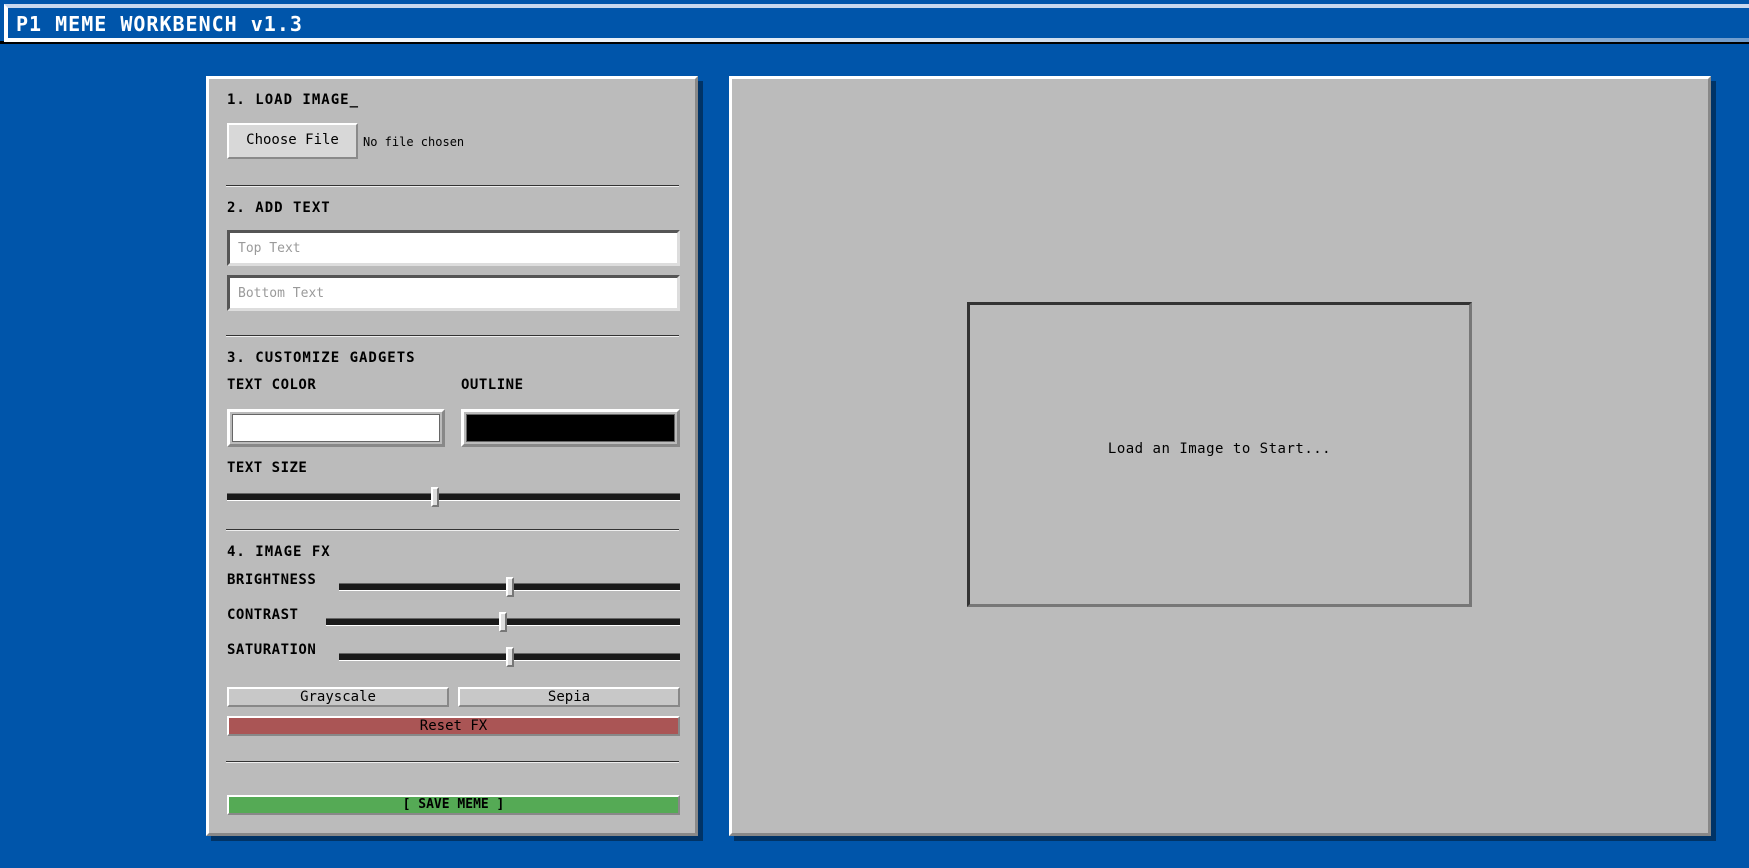 This screenshot has width=1749, height=868. Describe the element at coordinates (279, 208) in the screenshot. I see `section-title-add-text: 2. ADD TEXT` at that location.